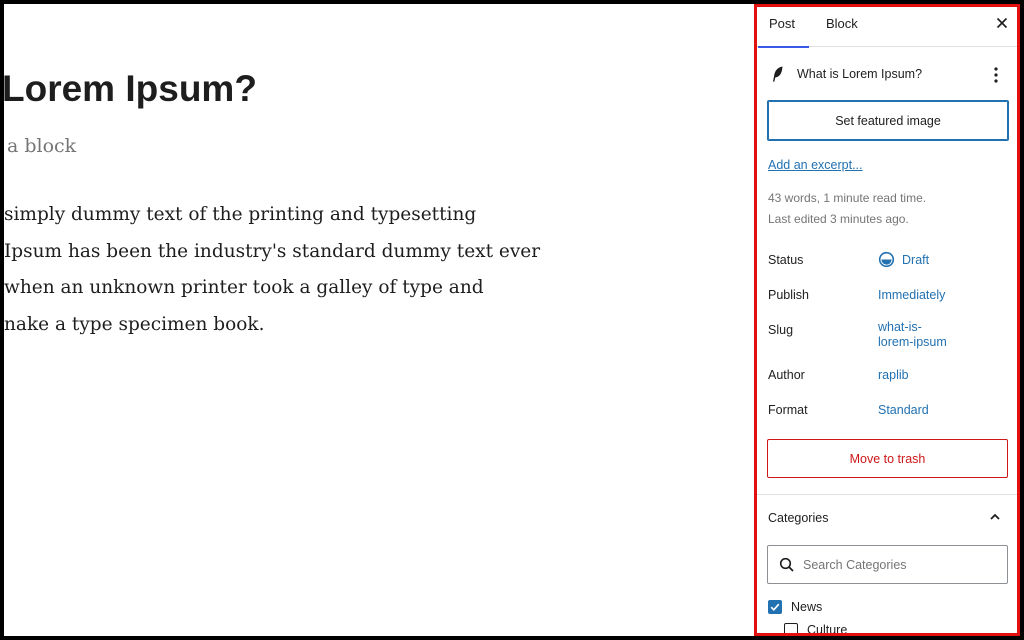 Image resolution: width=1024 pixels, height=640 pixels. I want to click on feather-icon, so click(778, 74).